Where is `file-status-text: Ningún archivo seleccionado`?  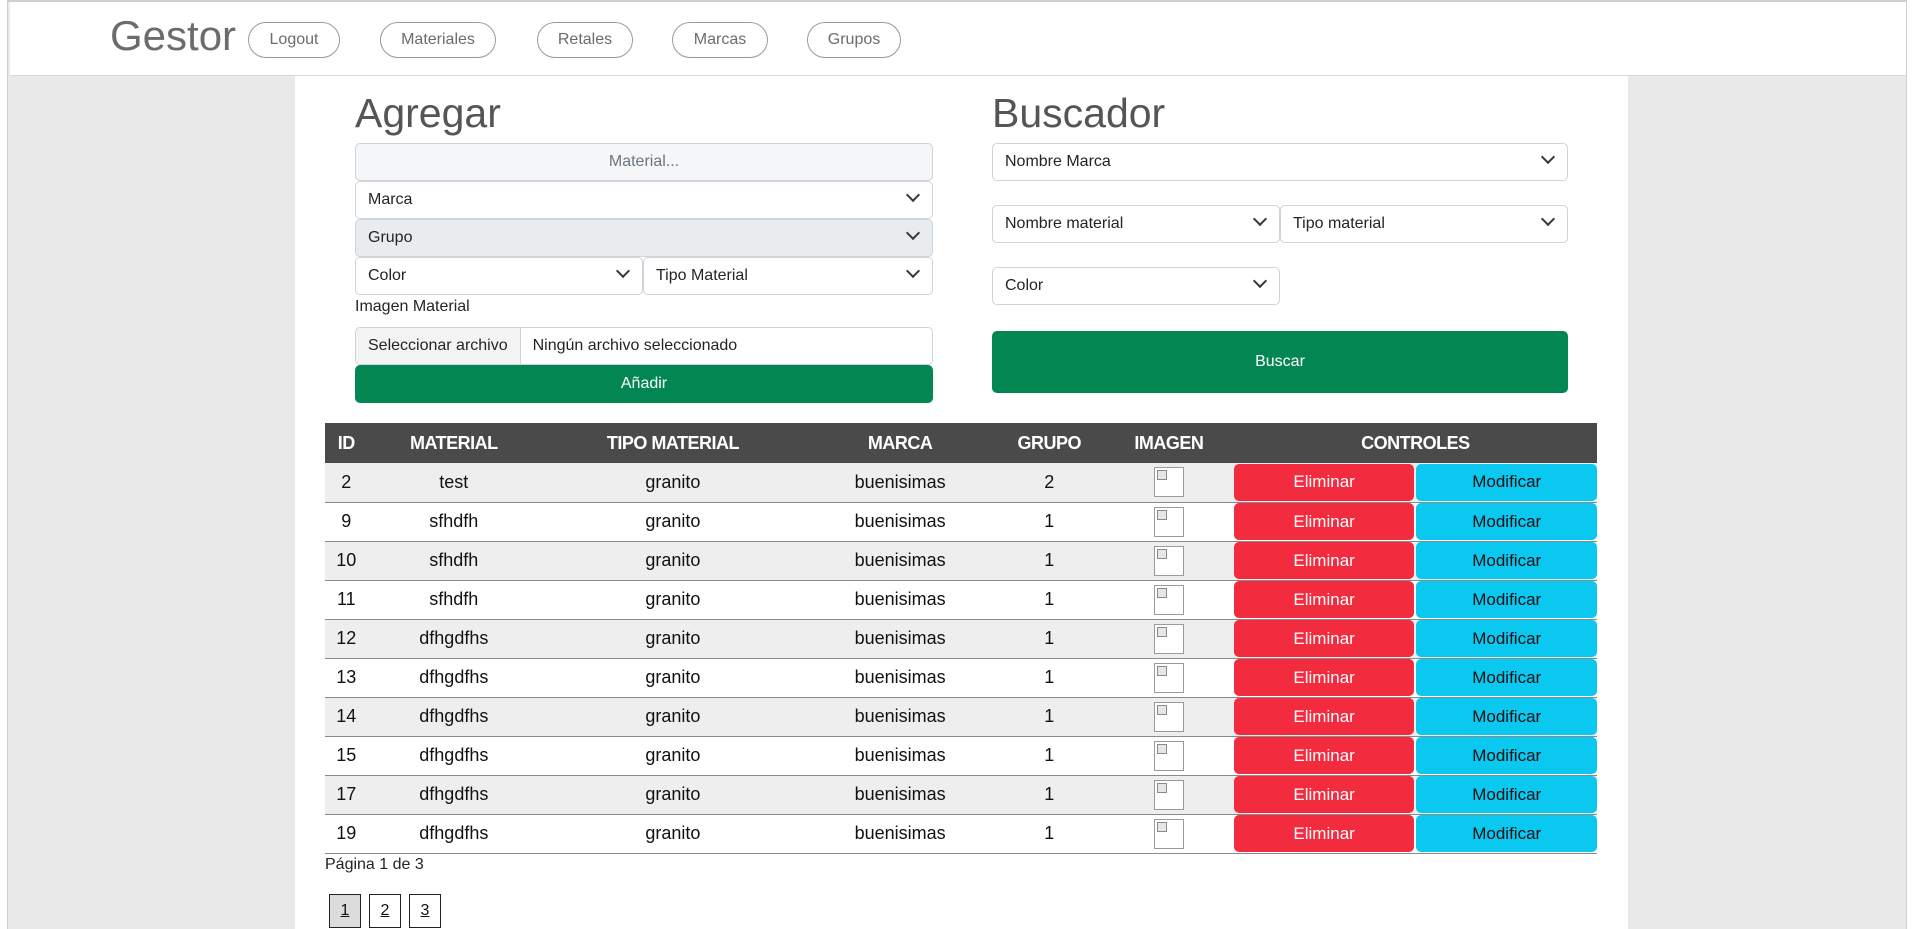 file-status-text: Ningún archivo seleccionado is located at coordinates (635, 345).